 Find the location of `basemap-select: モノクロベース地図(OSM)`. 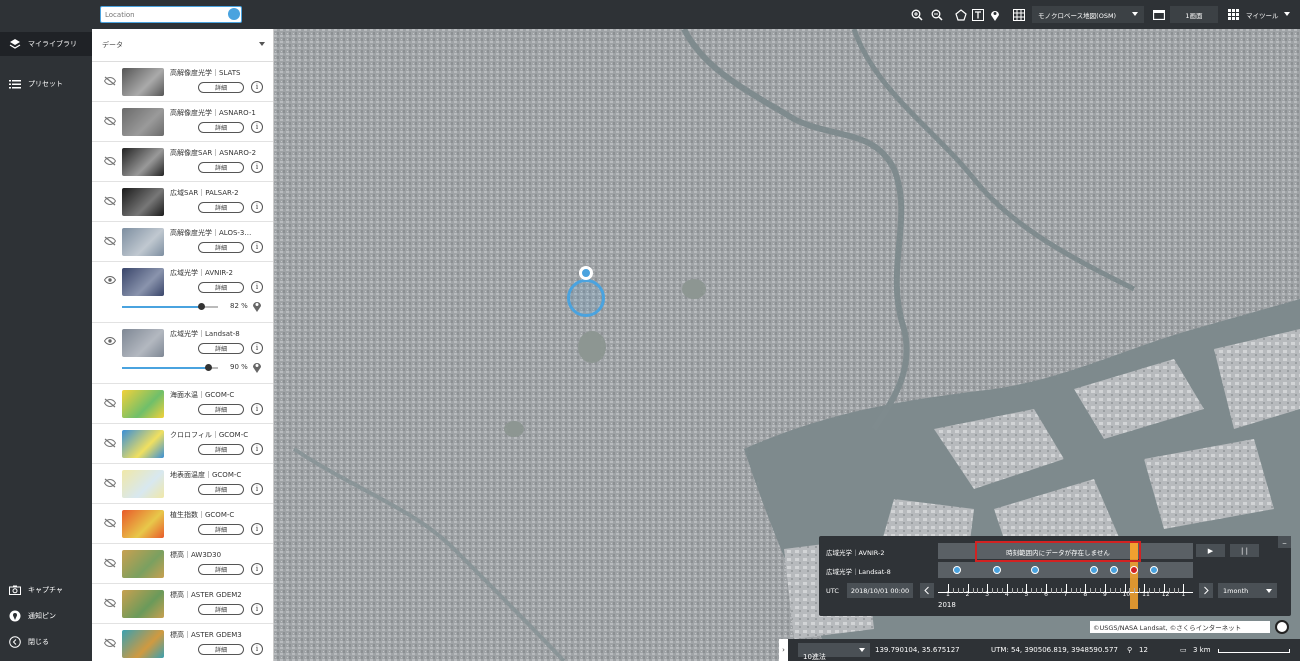

basemap-select: モノクロベース地図(OSM) is located at coordinates (1088, 14).